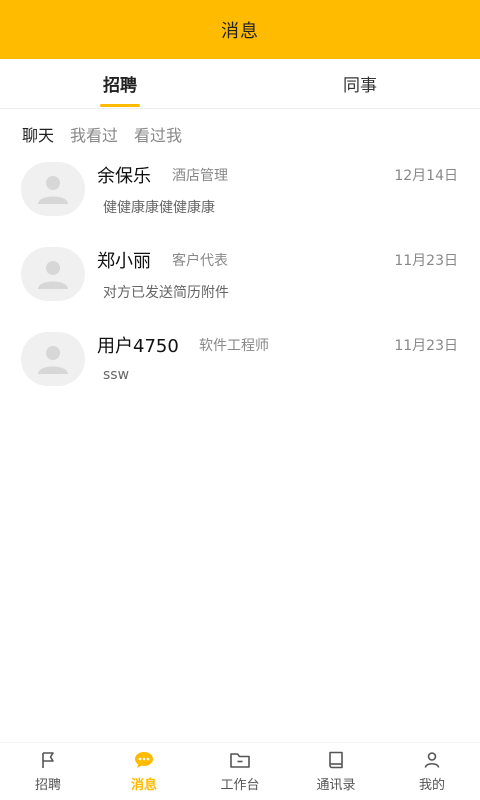 The image size is (480, 800). I want to click on message-preview: ssw, so click(116, 375).